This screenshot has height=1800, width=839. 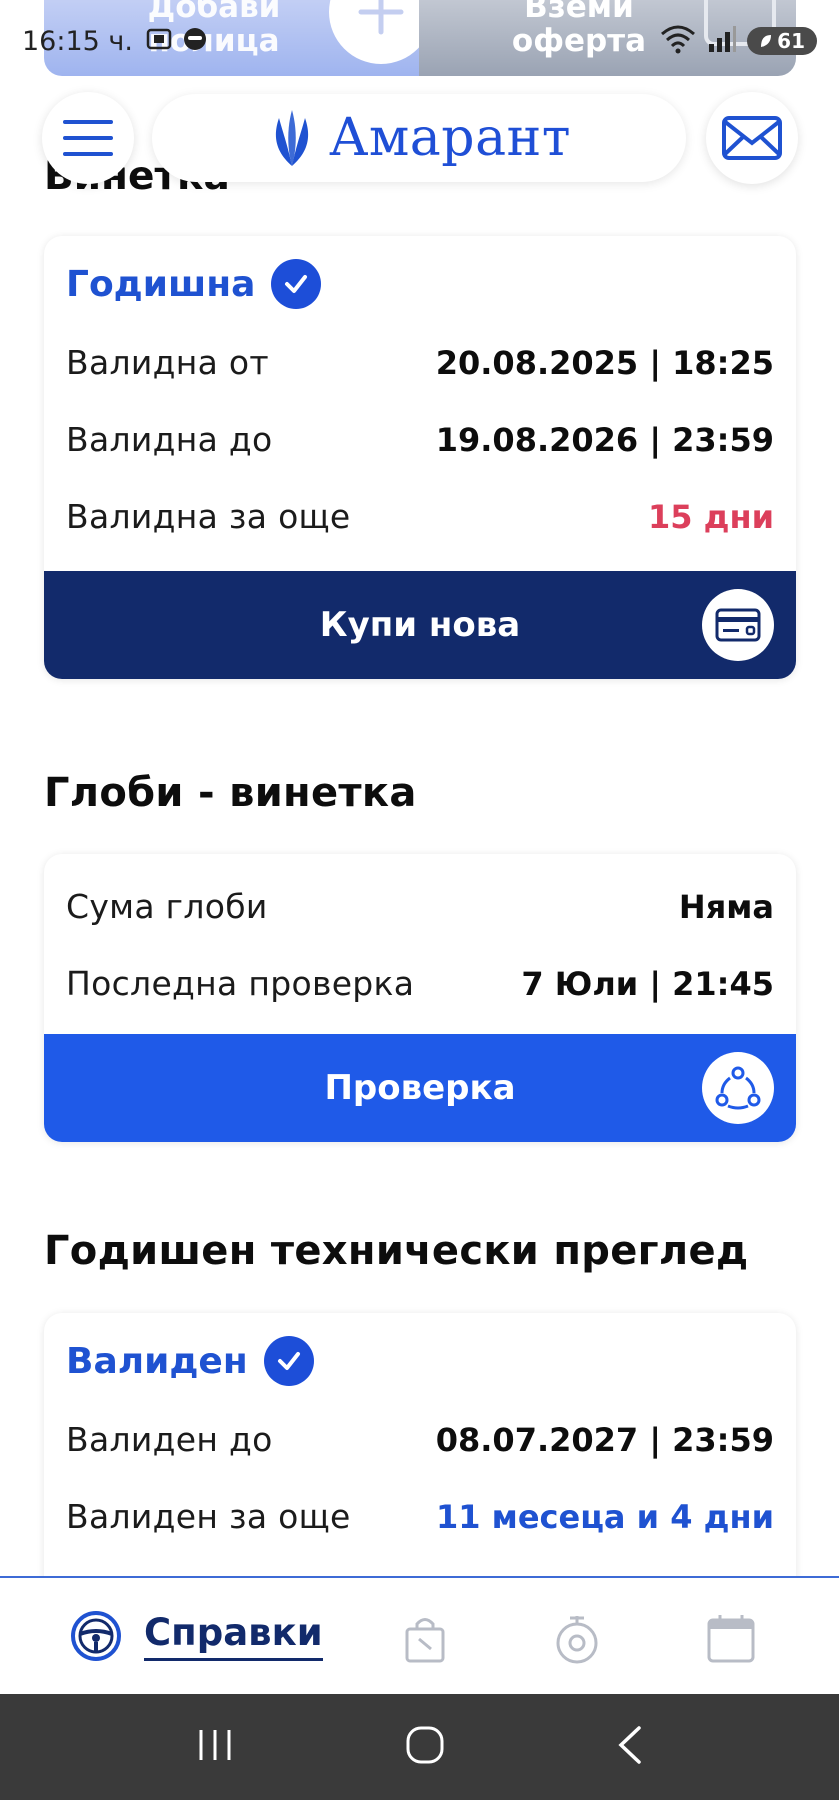 I want to click on inspection-remaining-row: Валиден за още 11 месеца и 4 дни, so click(x=420, y=1516).